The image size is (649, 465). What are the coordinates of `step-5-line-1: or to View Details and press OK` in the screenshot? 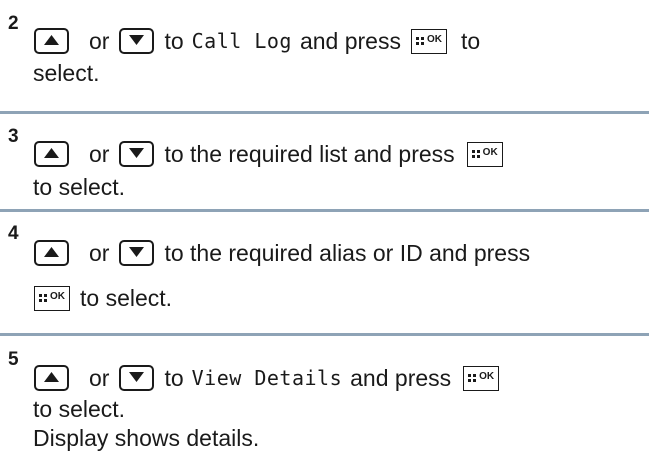 It's located at (267, 377).